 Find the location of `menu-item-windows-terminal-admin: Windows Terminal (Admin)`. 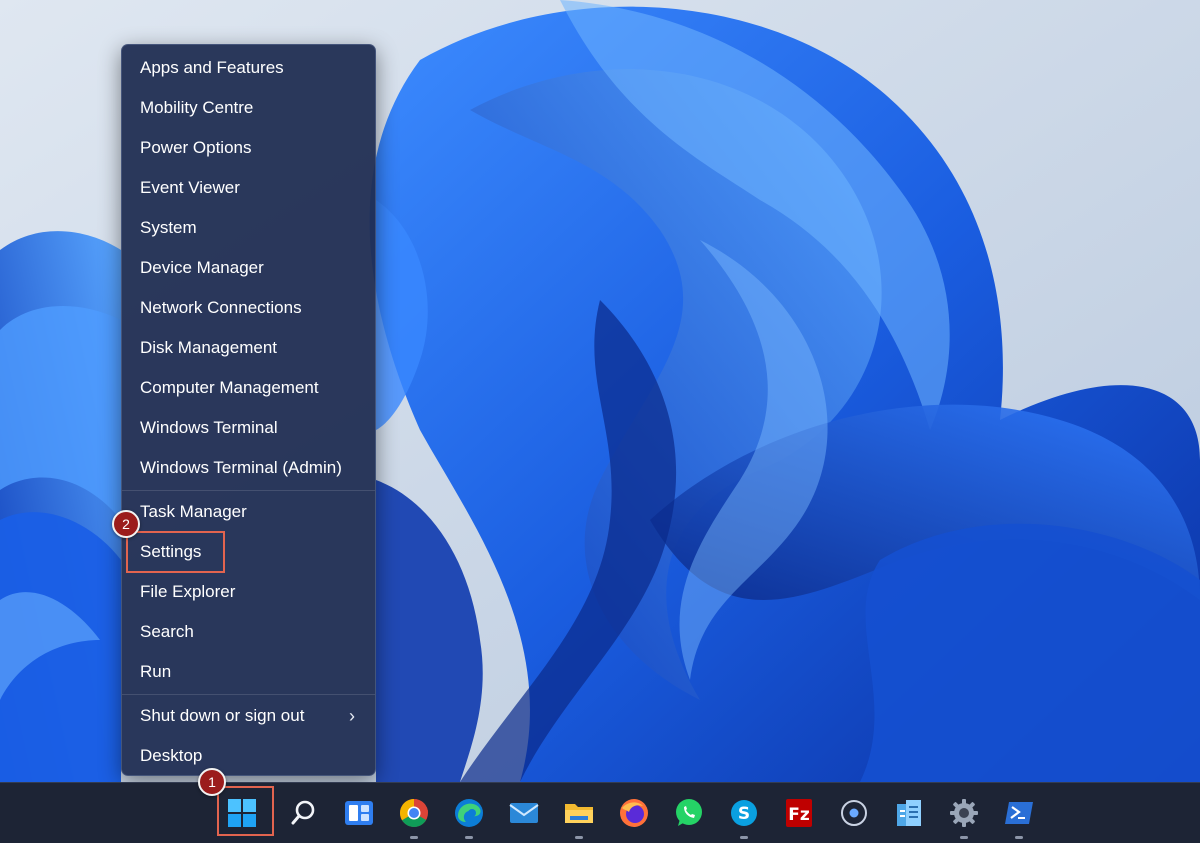

menu-item-windows-terminal-admin: Windows Terminal (Admin) is located at coordinates (248, 468).